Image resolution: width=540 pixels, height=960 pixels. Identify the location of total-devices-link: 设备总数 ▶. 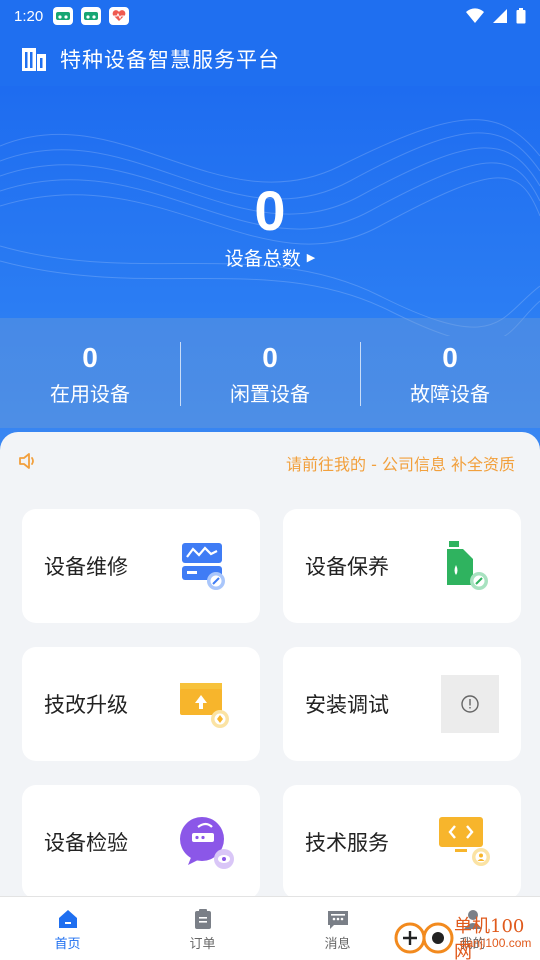
(270, 257).